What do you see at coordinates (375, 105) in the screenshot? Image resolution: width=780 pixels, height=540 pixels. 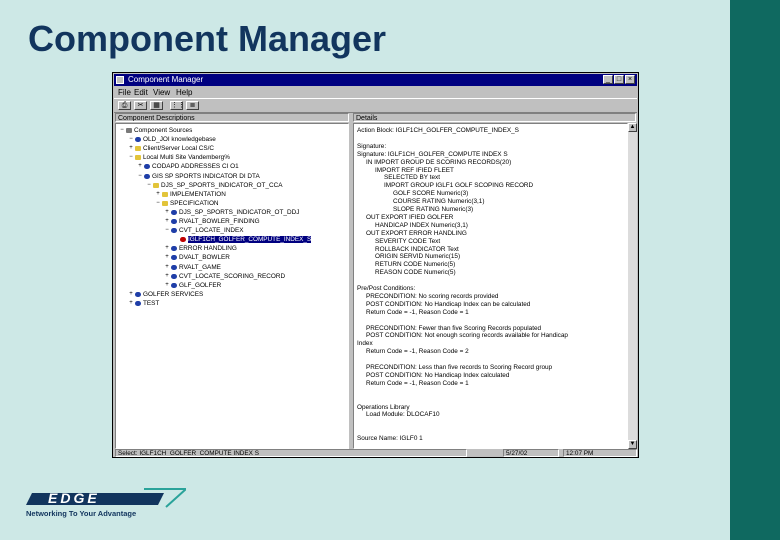 I see `toolbar: ⎙ ✂ ▦ ⋮⋮ ≣` at bounding box center [375, 105].